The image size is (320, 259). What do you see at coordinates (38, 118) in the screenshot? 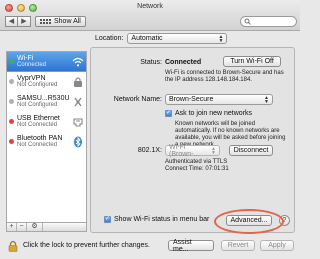
I see `service-name: USB Ethernet` at bounding box center [38, 118].